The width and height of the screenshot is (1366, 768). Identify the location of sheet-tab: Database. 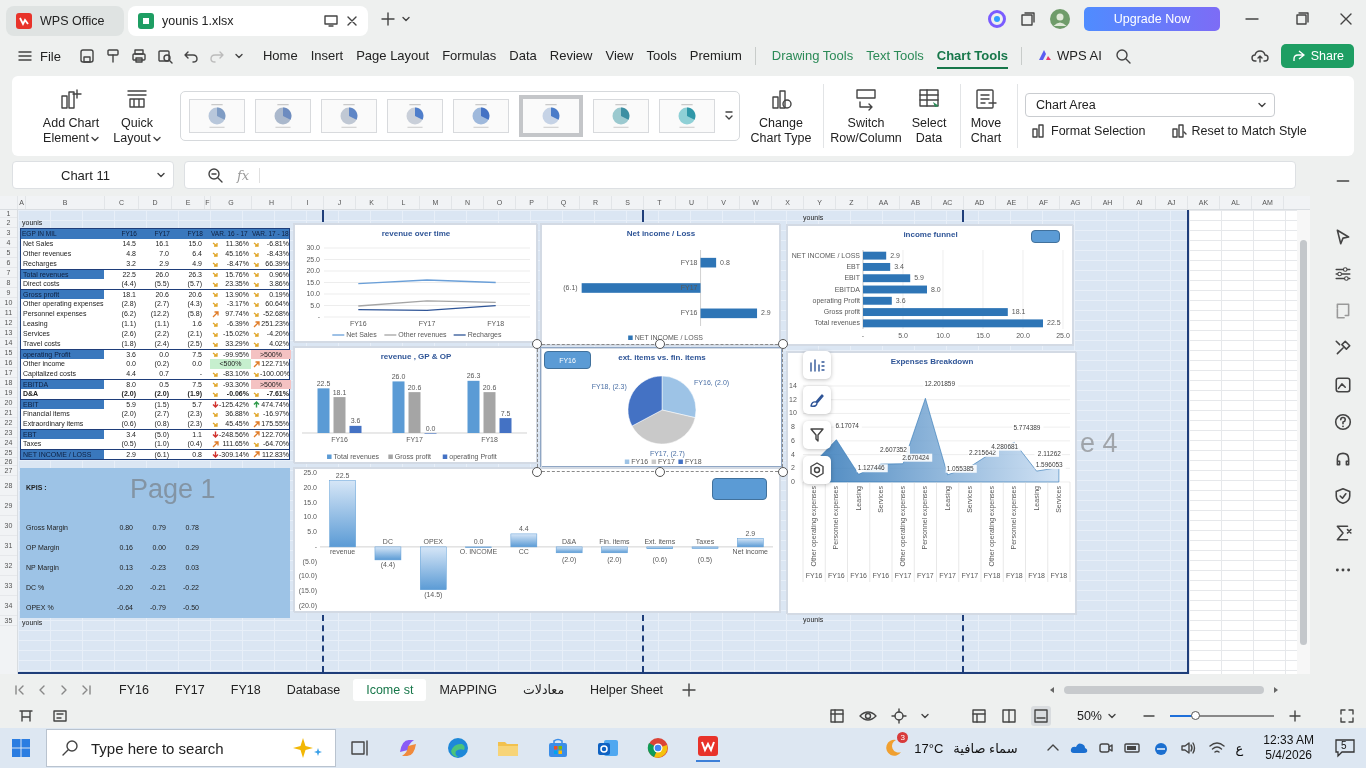
(313, 690).